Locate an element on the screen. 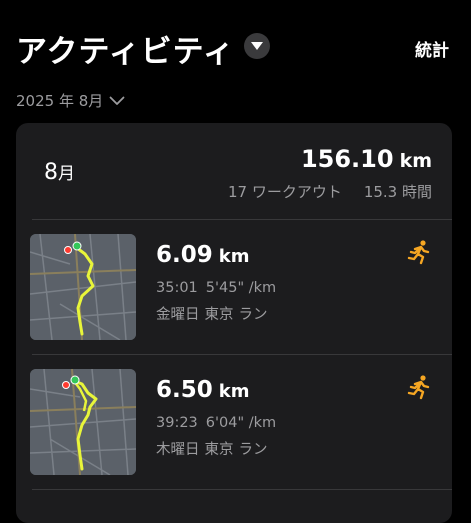  title-dropdown-button is located at coordinates (257, 46).